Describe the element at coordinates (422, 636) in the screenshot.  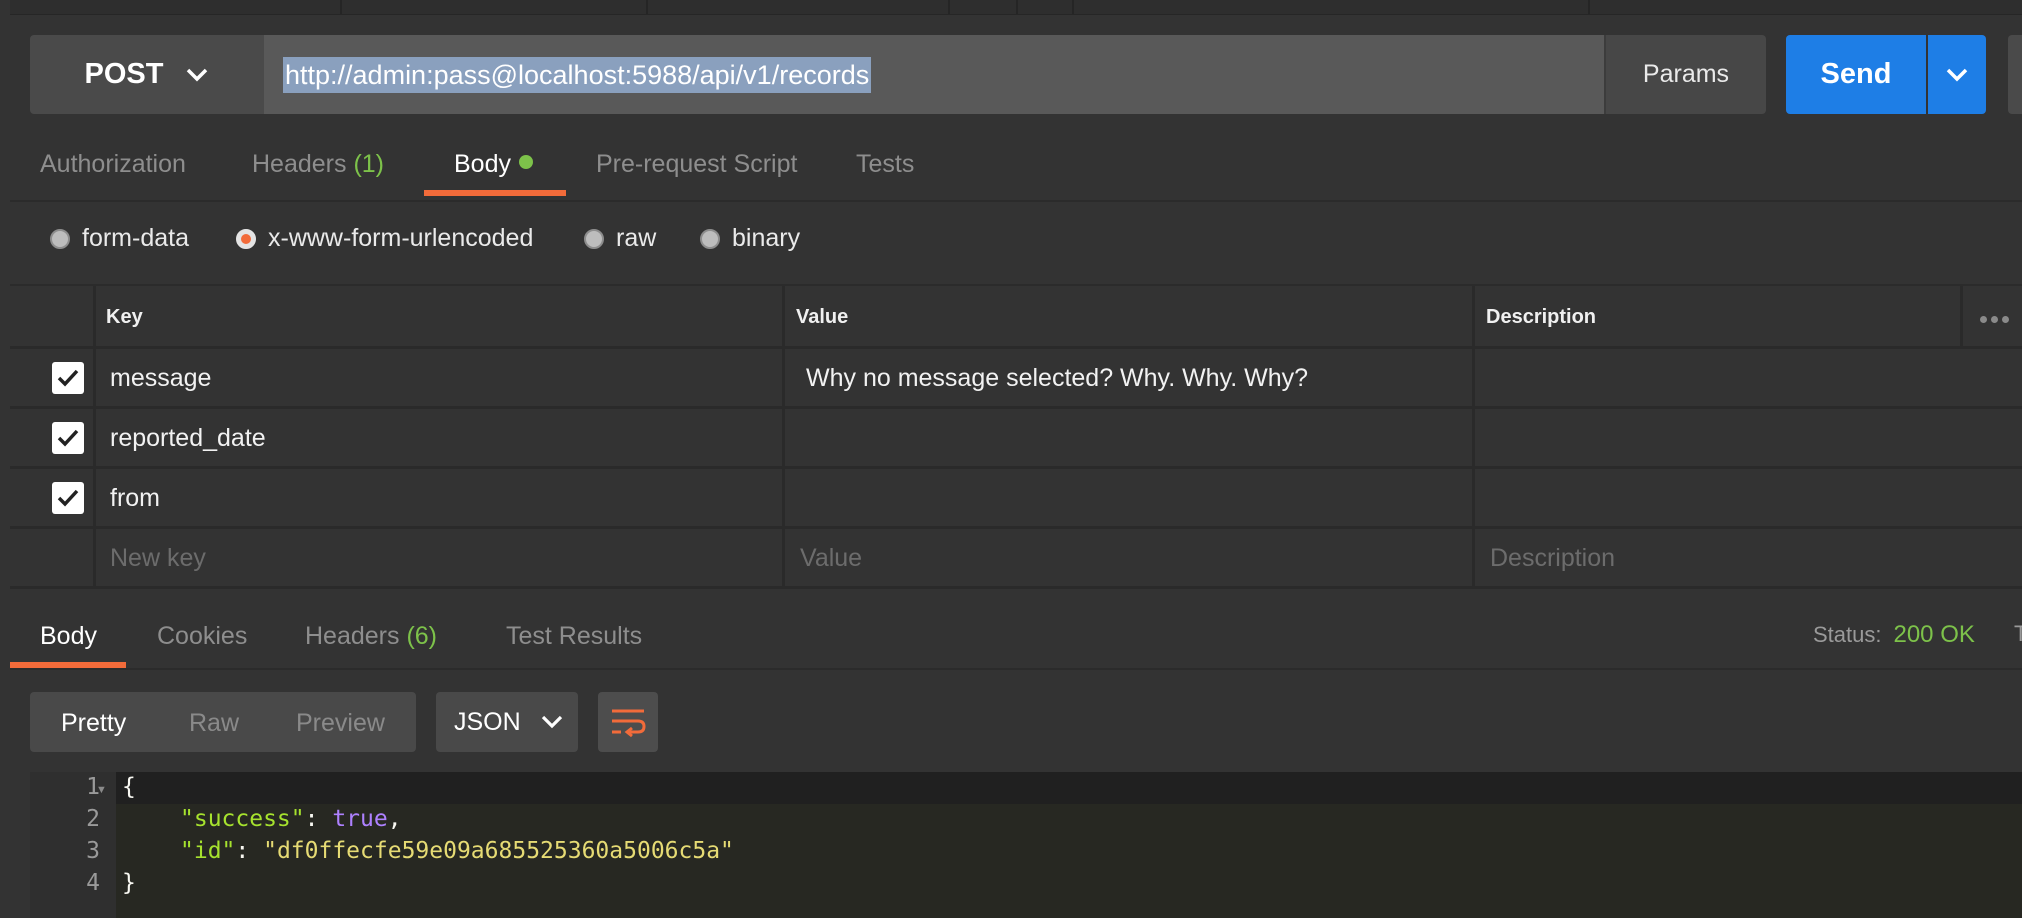
I see `headers-count-badge: (6)` at that location.